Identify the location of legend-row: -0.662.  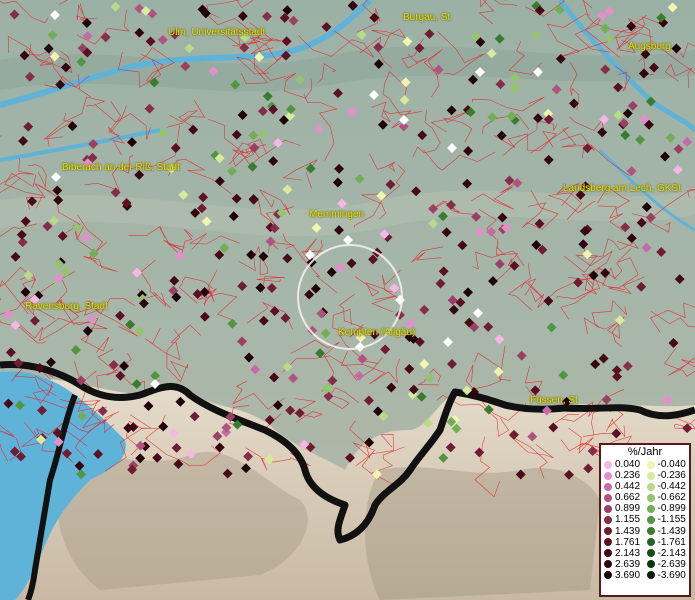
(668, 498).